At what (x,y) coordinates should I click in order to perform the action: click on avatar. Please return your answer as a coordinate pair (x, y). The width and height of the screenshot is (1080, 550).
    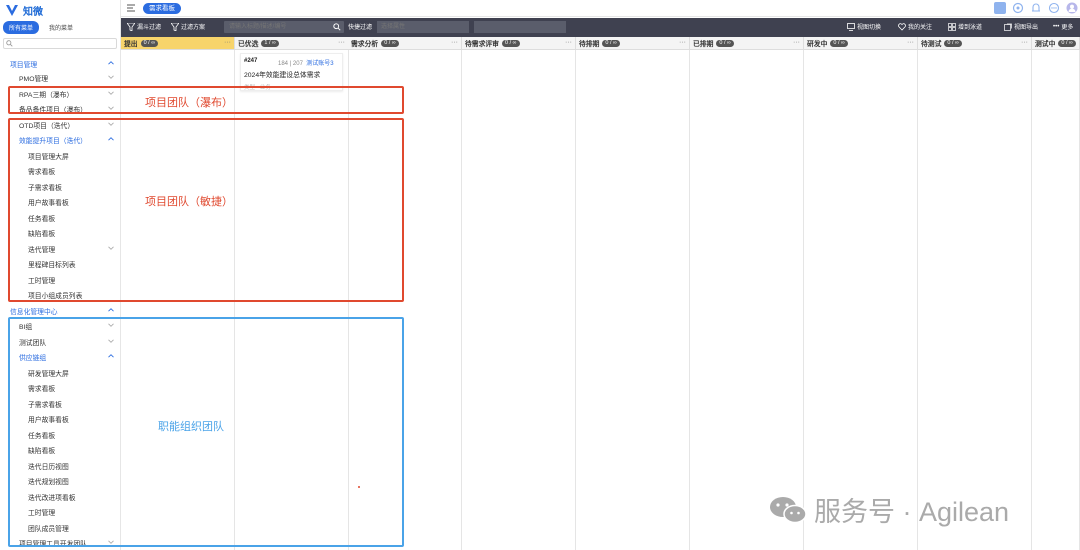
    Looking at the image, I should click on (1072, 8).